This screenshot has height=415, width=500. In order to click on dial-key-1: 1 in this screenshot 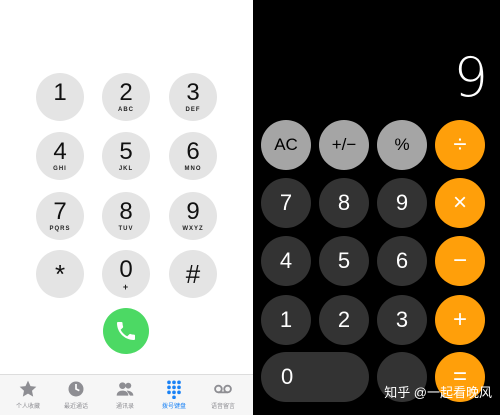, I will do `click(60, 97)`.